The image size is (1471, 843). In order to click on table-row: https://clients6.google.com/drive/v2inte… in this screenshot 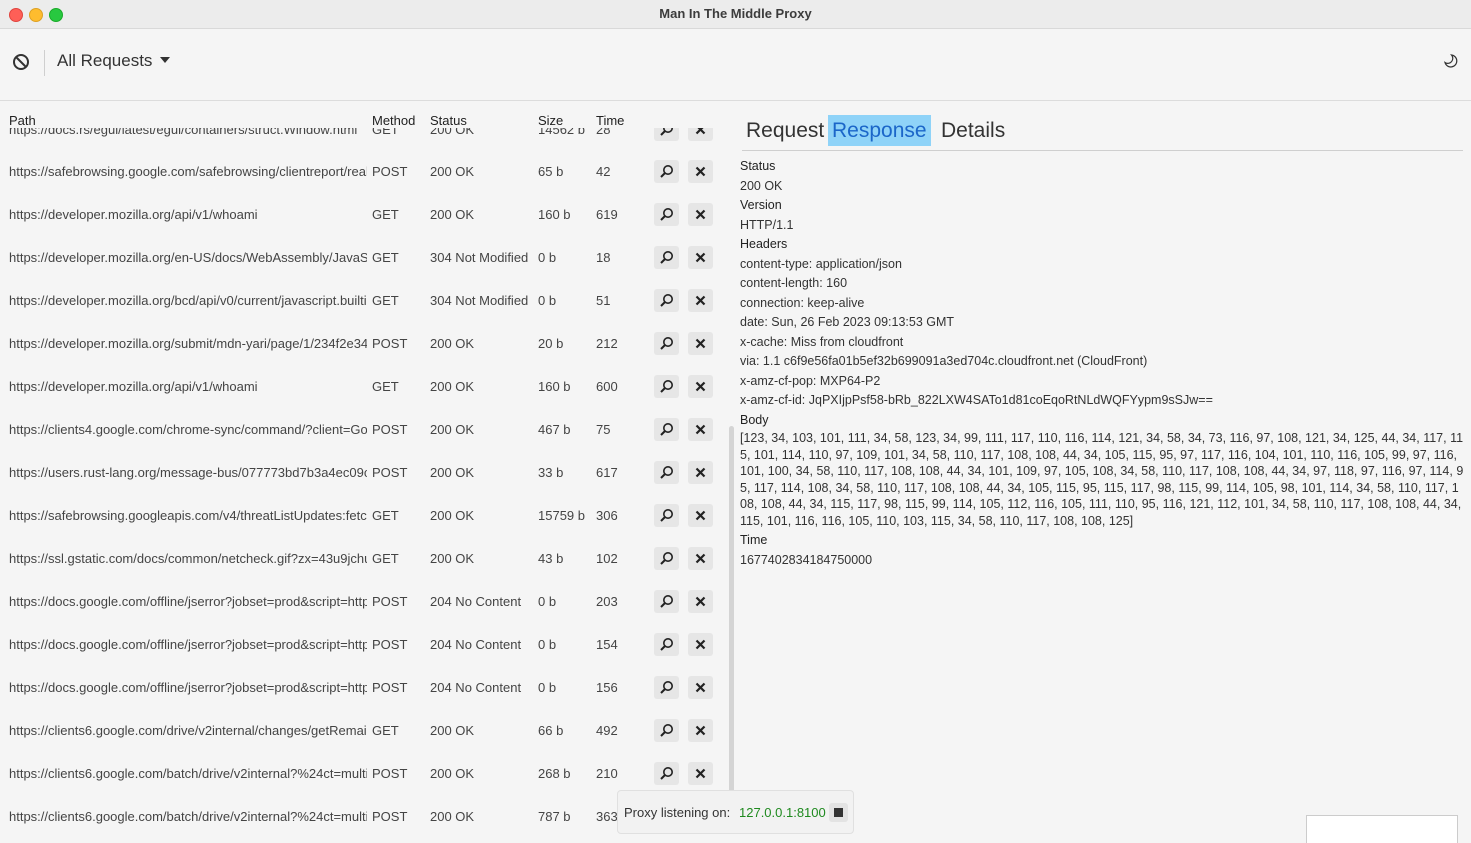, I will do `click(362, 730)`.